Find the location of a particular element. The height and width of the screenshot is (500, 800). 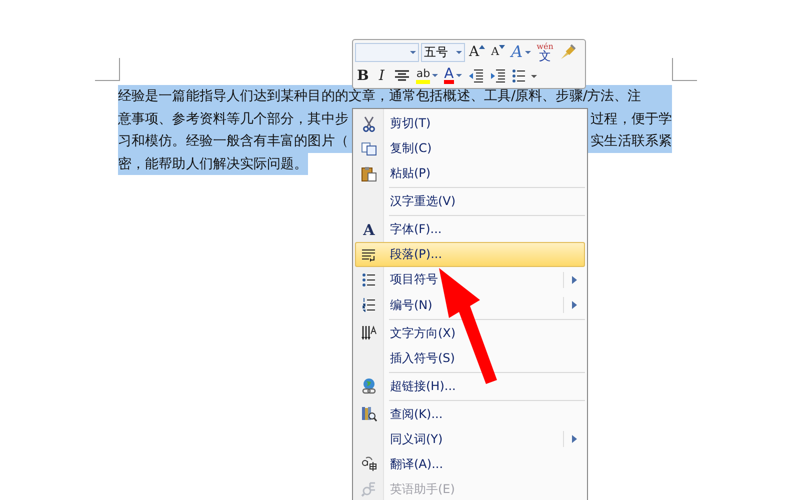

copy-icon is located at coordinates (369, 149).